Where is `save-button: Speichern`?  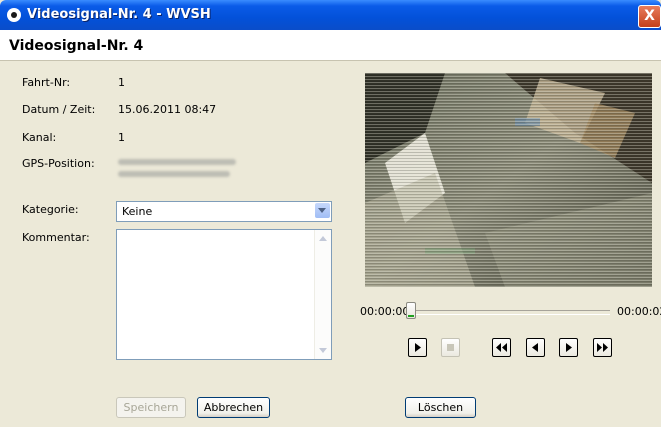 save-button: Speichern is located at coordinates (151, 407).